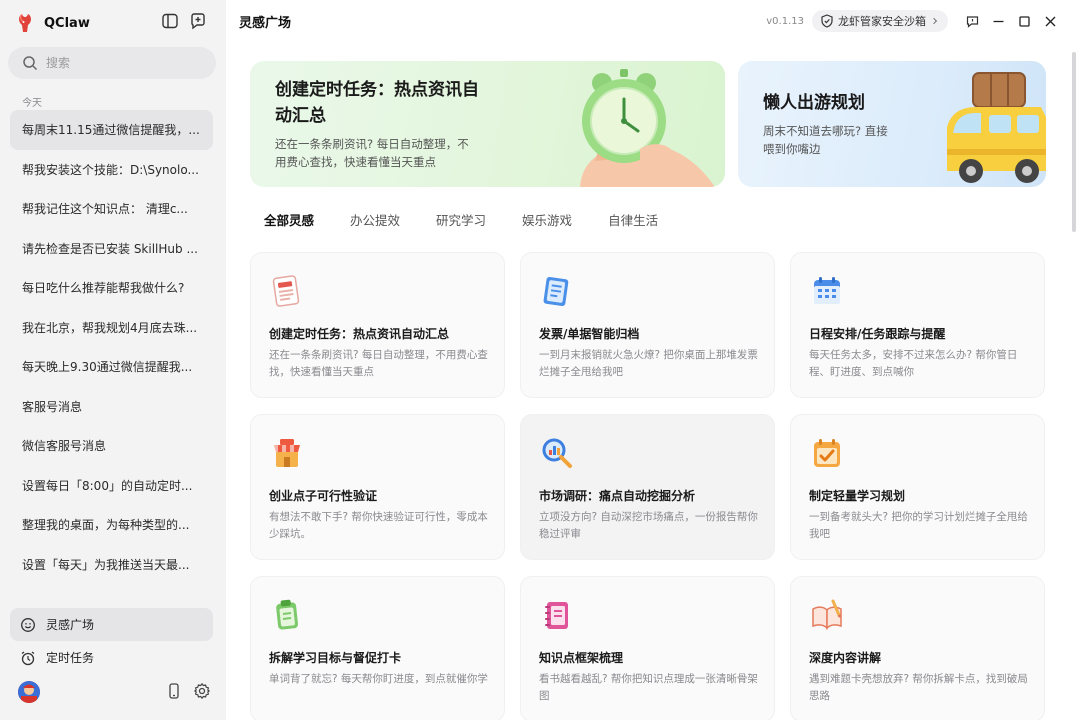 This screenshot has width=1080, height=720. What do you see at coordinates (111, 407) in the screenshot?
I see `conversation-item: 客服号消息` at bounding box center [111, 407].